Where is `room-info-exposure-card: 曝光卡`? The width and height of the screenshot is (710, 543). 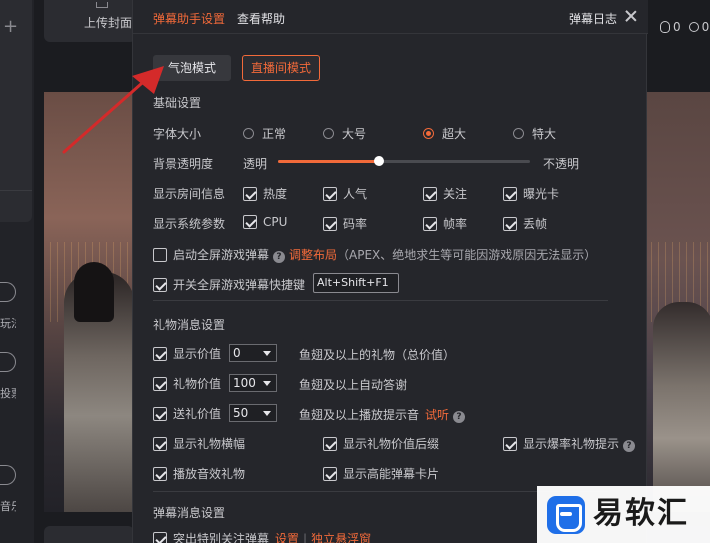
room-info-exposure-card: 曝光卡 is located at coordinates (531, 193).